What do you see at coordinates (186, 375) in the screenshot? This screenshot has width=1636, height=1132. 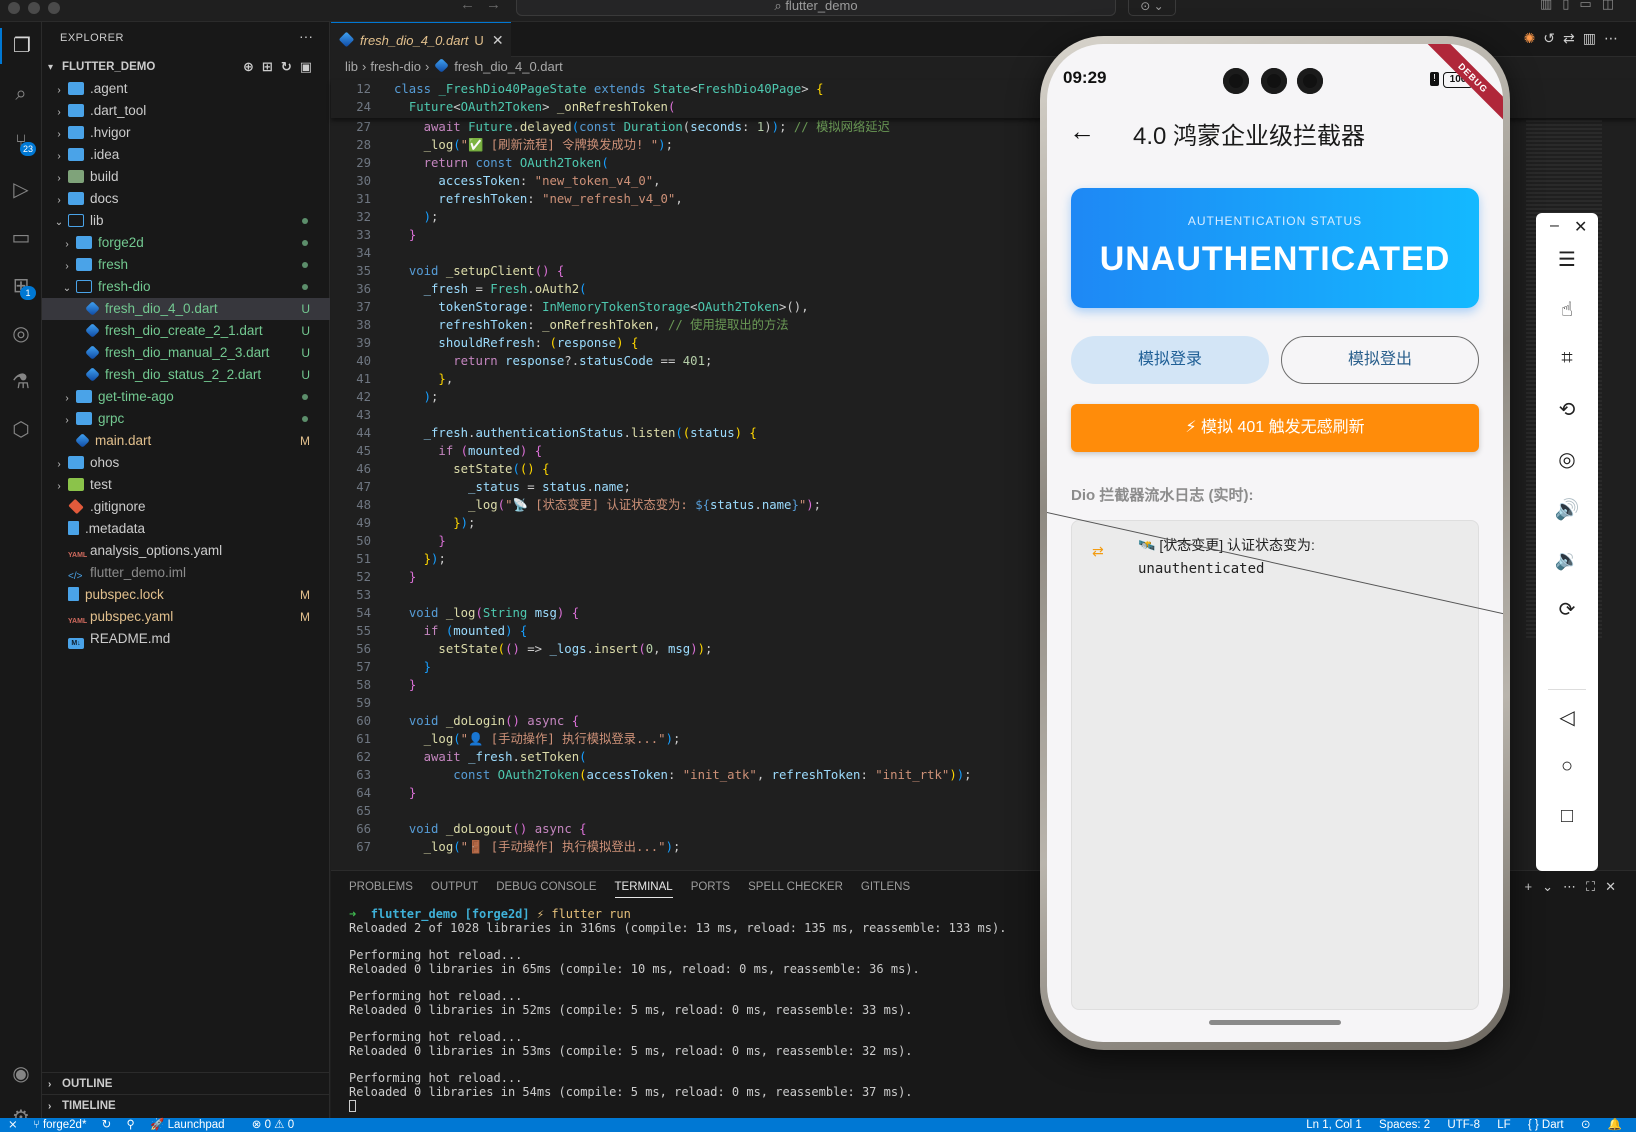 I see `tree-item-fresh-dio-status: fresh_dio_status_2_2.dart U` at bounding box center [186, 375].